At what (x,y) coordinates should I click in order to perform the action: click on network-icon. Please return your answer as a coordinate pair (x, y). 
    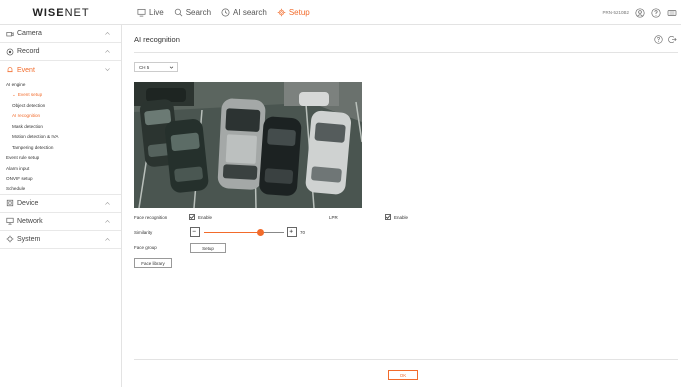
    Looking at the image, I should click on (10, 221).